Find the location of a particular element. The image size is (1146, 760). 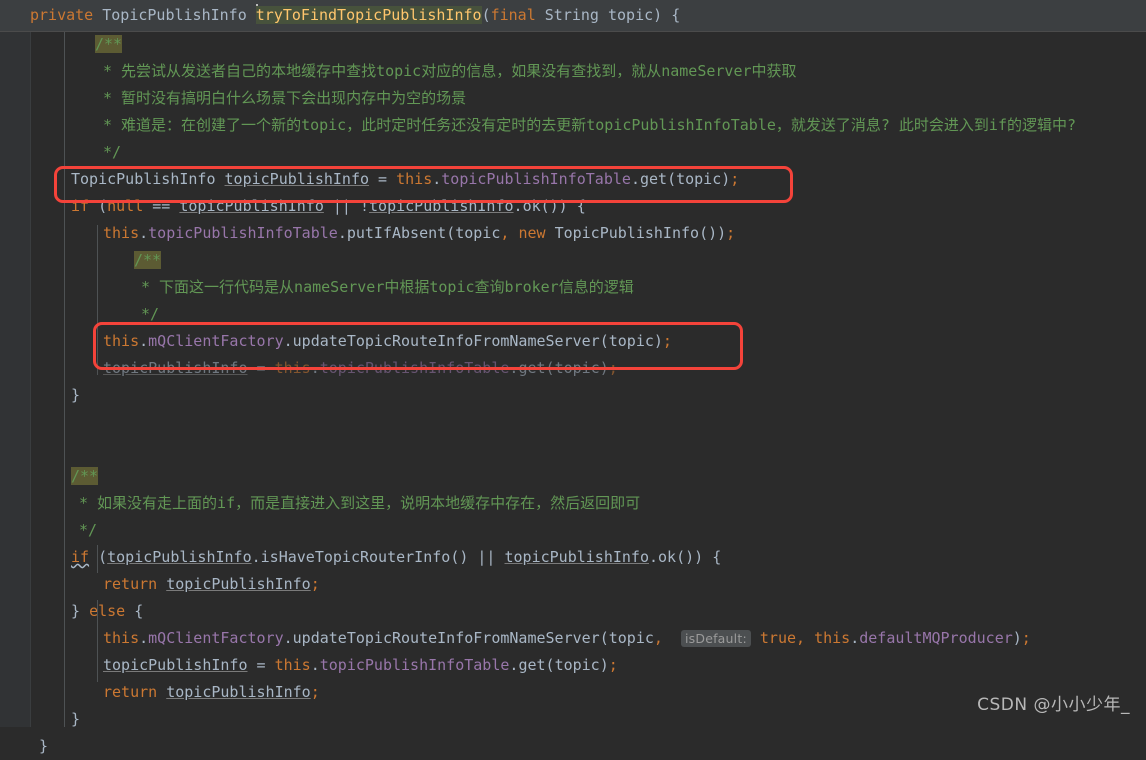

csdn-watermark: CSDN @小小少年_ is located at coordinates (1053, 705).